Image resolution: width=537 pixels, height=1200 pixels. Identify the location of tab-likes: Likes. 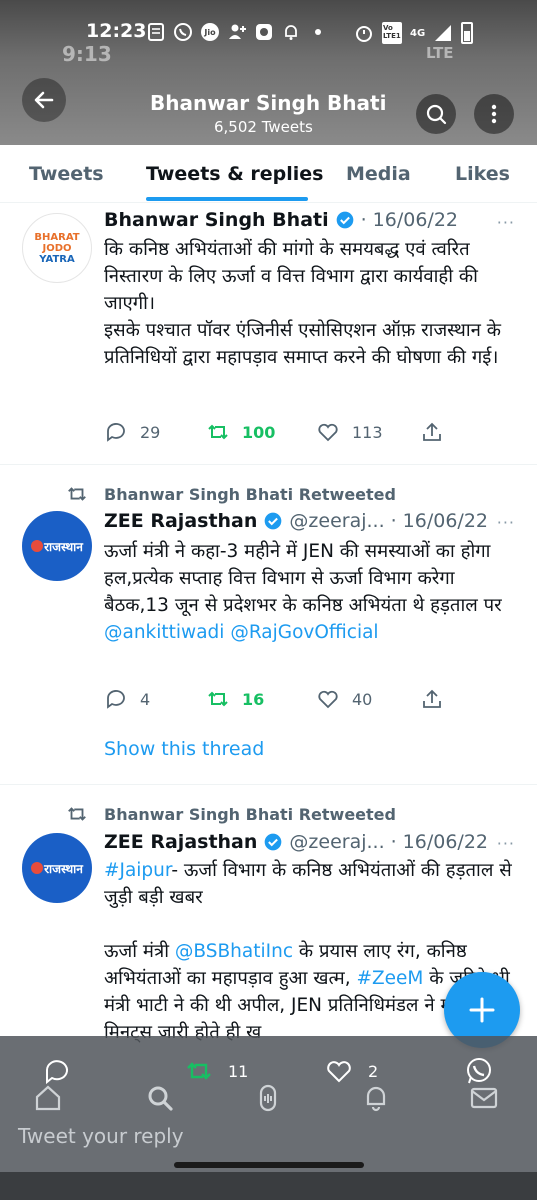
(482, 174).